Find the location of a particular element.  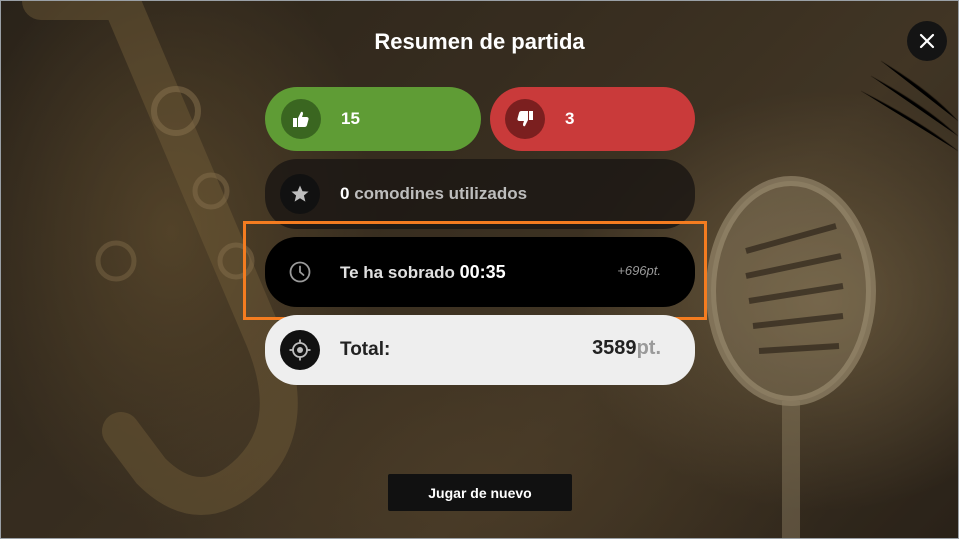

wrong-count: 3 is located at coordinates (570, 118).